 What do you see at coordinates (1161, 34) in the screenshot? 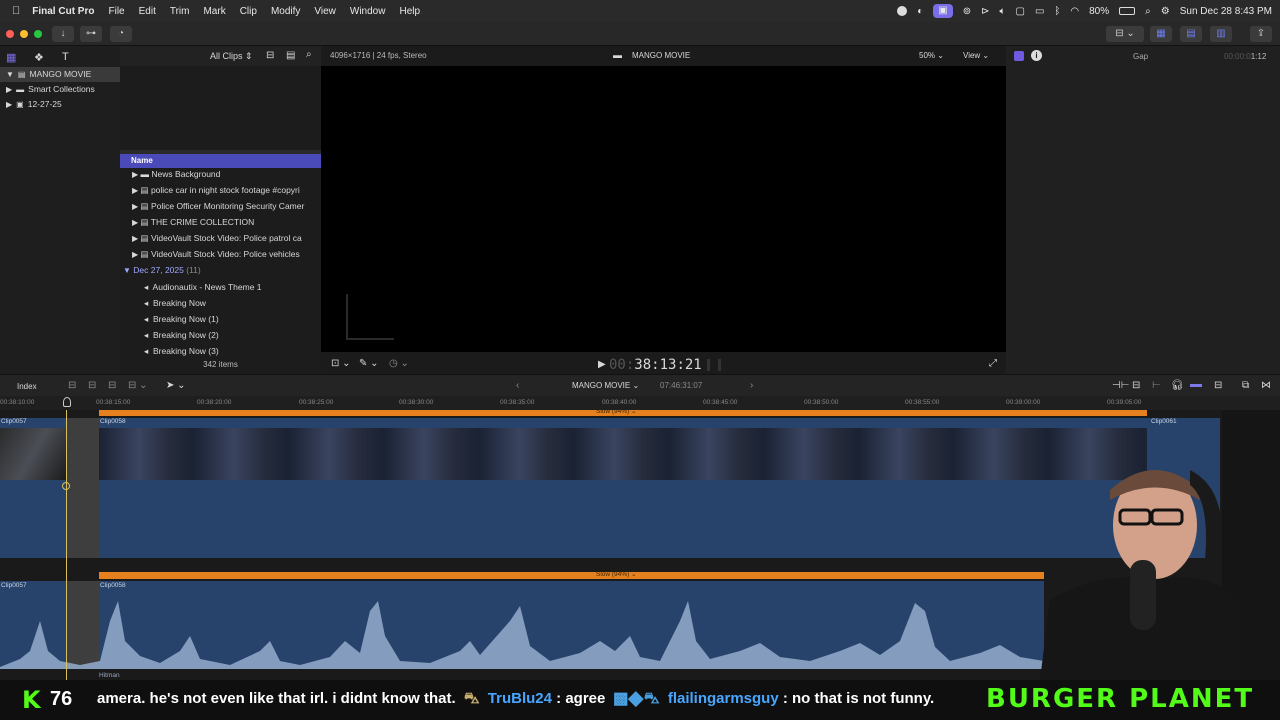
I see `show-browser-button: ▦` at bounding box center [1161, 34].